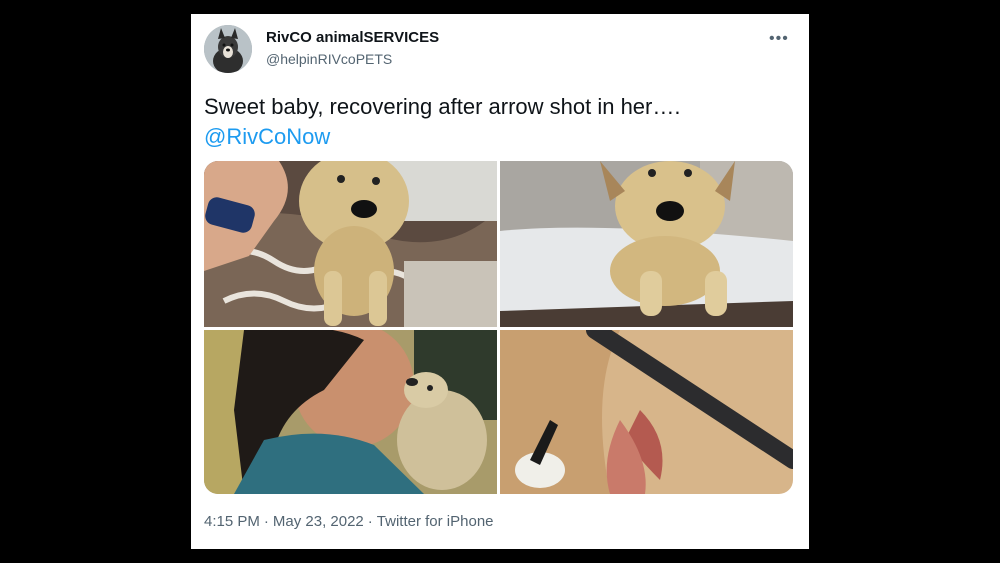 This screenshot has height=563, width=1000. Describe the element at coordinates (318, 521) in the screenshot. I see `tweet-date: May 23, 2022` at that location.